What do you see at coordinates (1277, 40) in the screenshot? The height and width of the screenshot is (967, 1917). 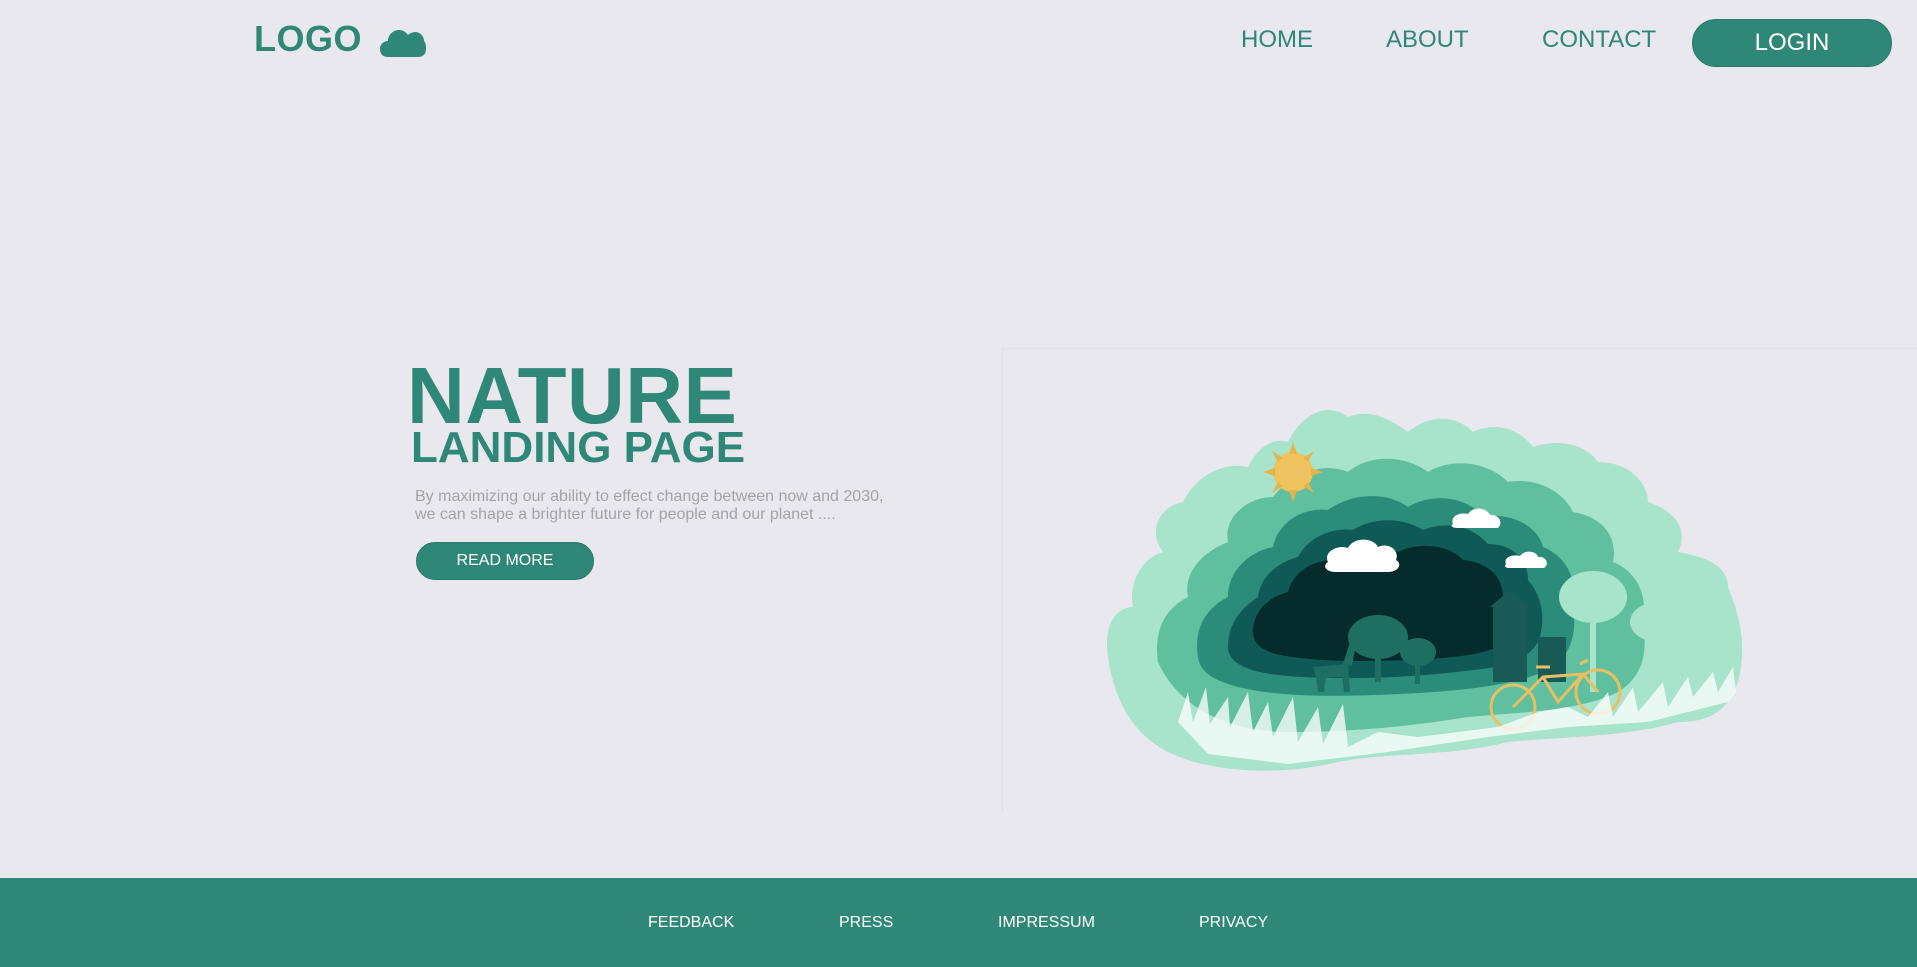 I see `nav-home-link: HOME` at bounding box center [1277, 40].